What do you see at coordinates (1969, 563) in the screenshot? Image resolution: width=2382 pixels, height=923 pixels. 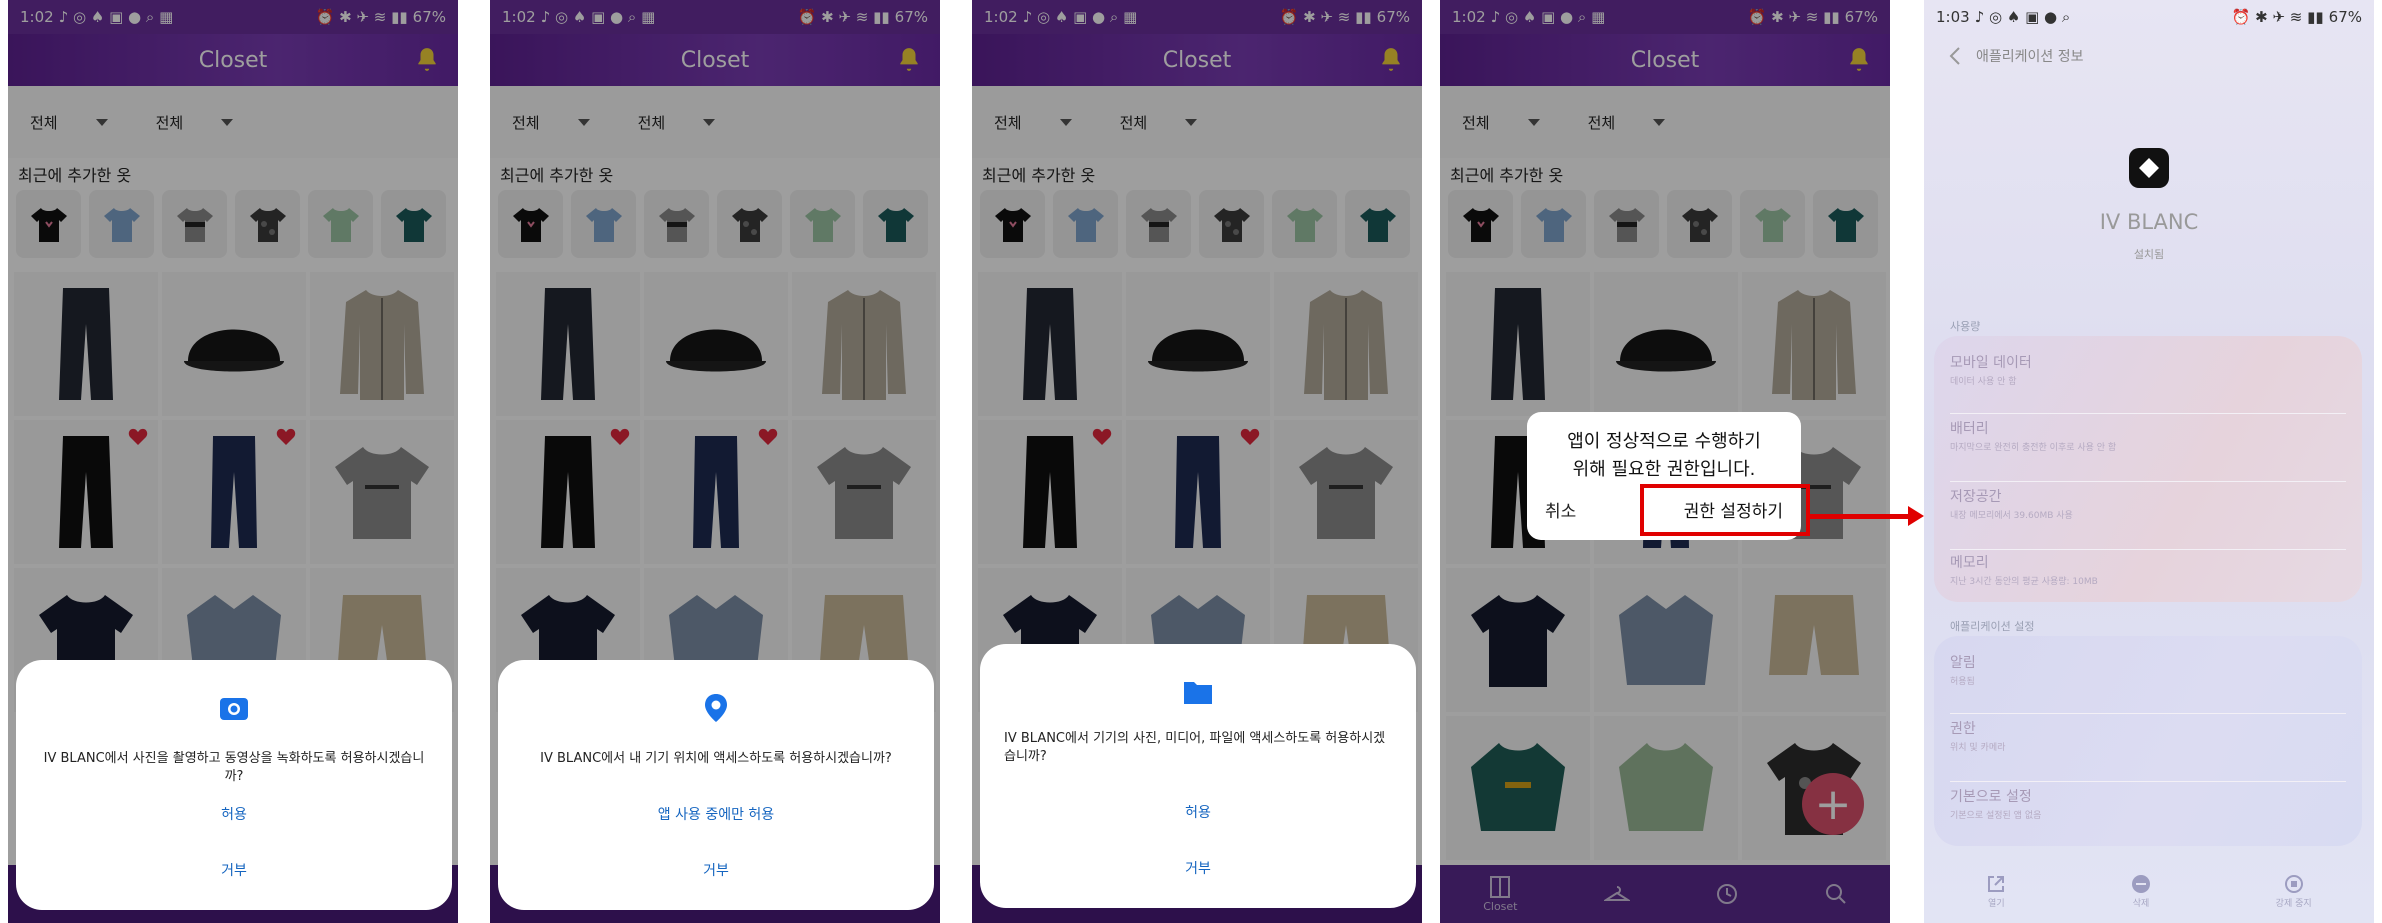 I see `row-title: 메모리` at bounding box center [1969, 563].